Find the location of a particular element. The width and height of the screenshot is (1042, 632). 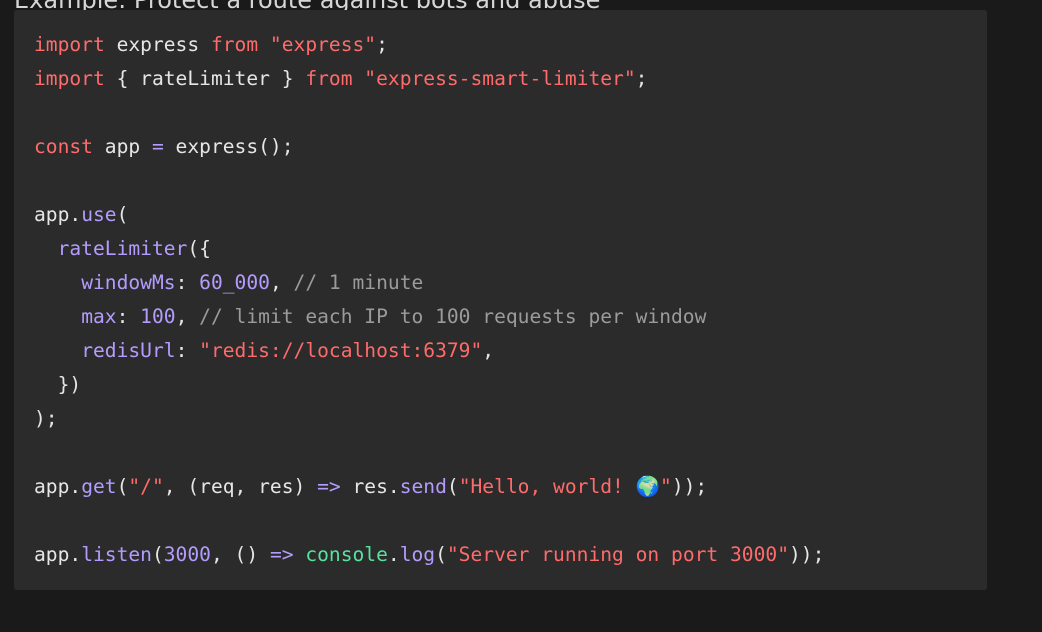

number-literal: 60_000 is located at coordinates (234, 282).